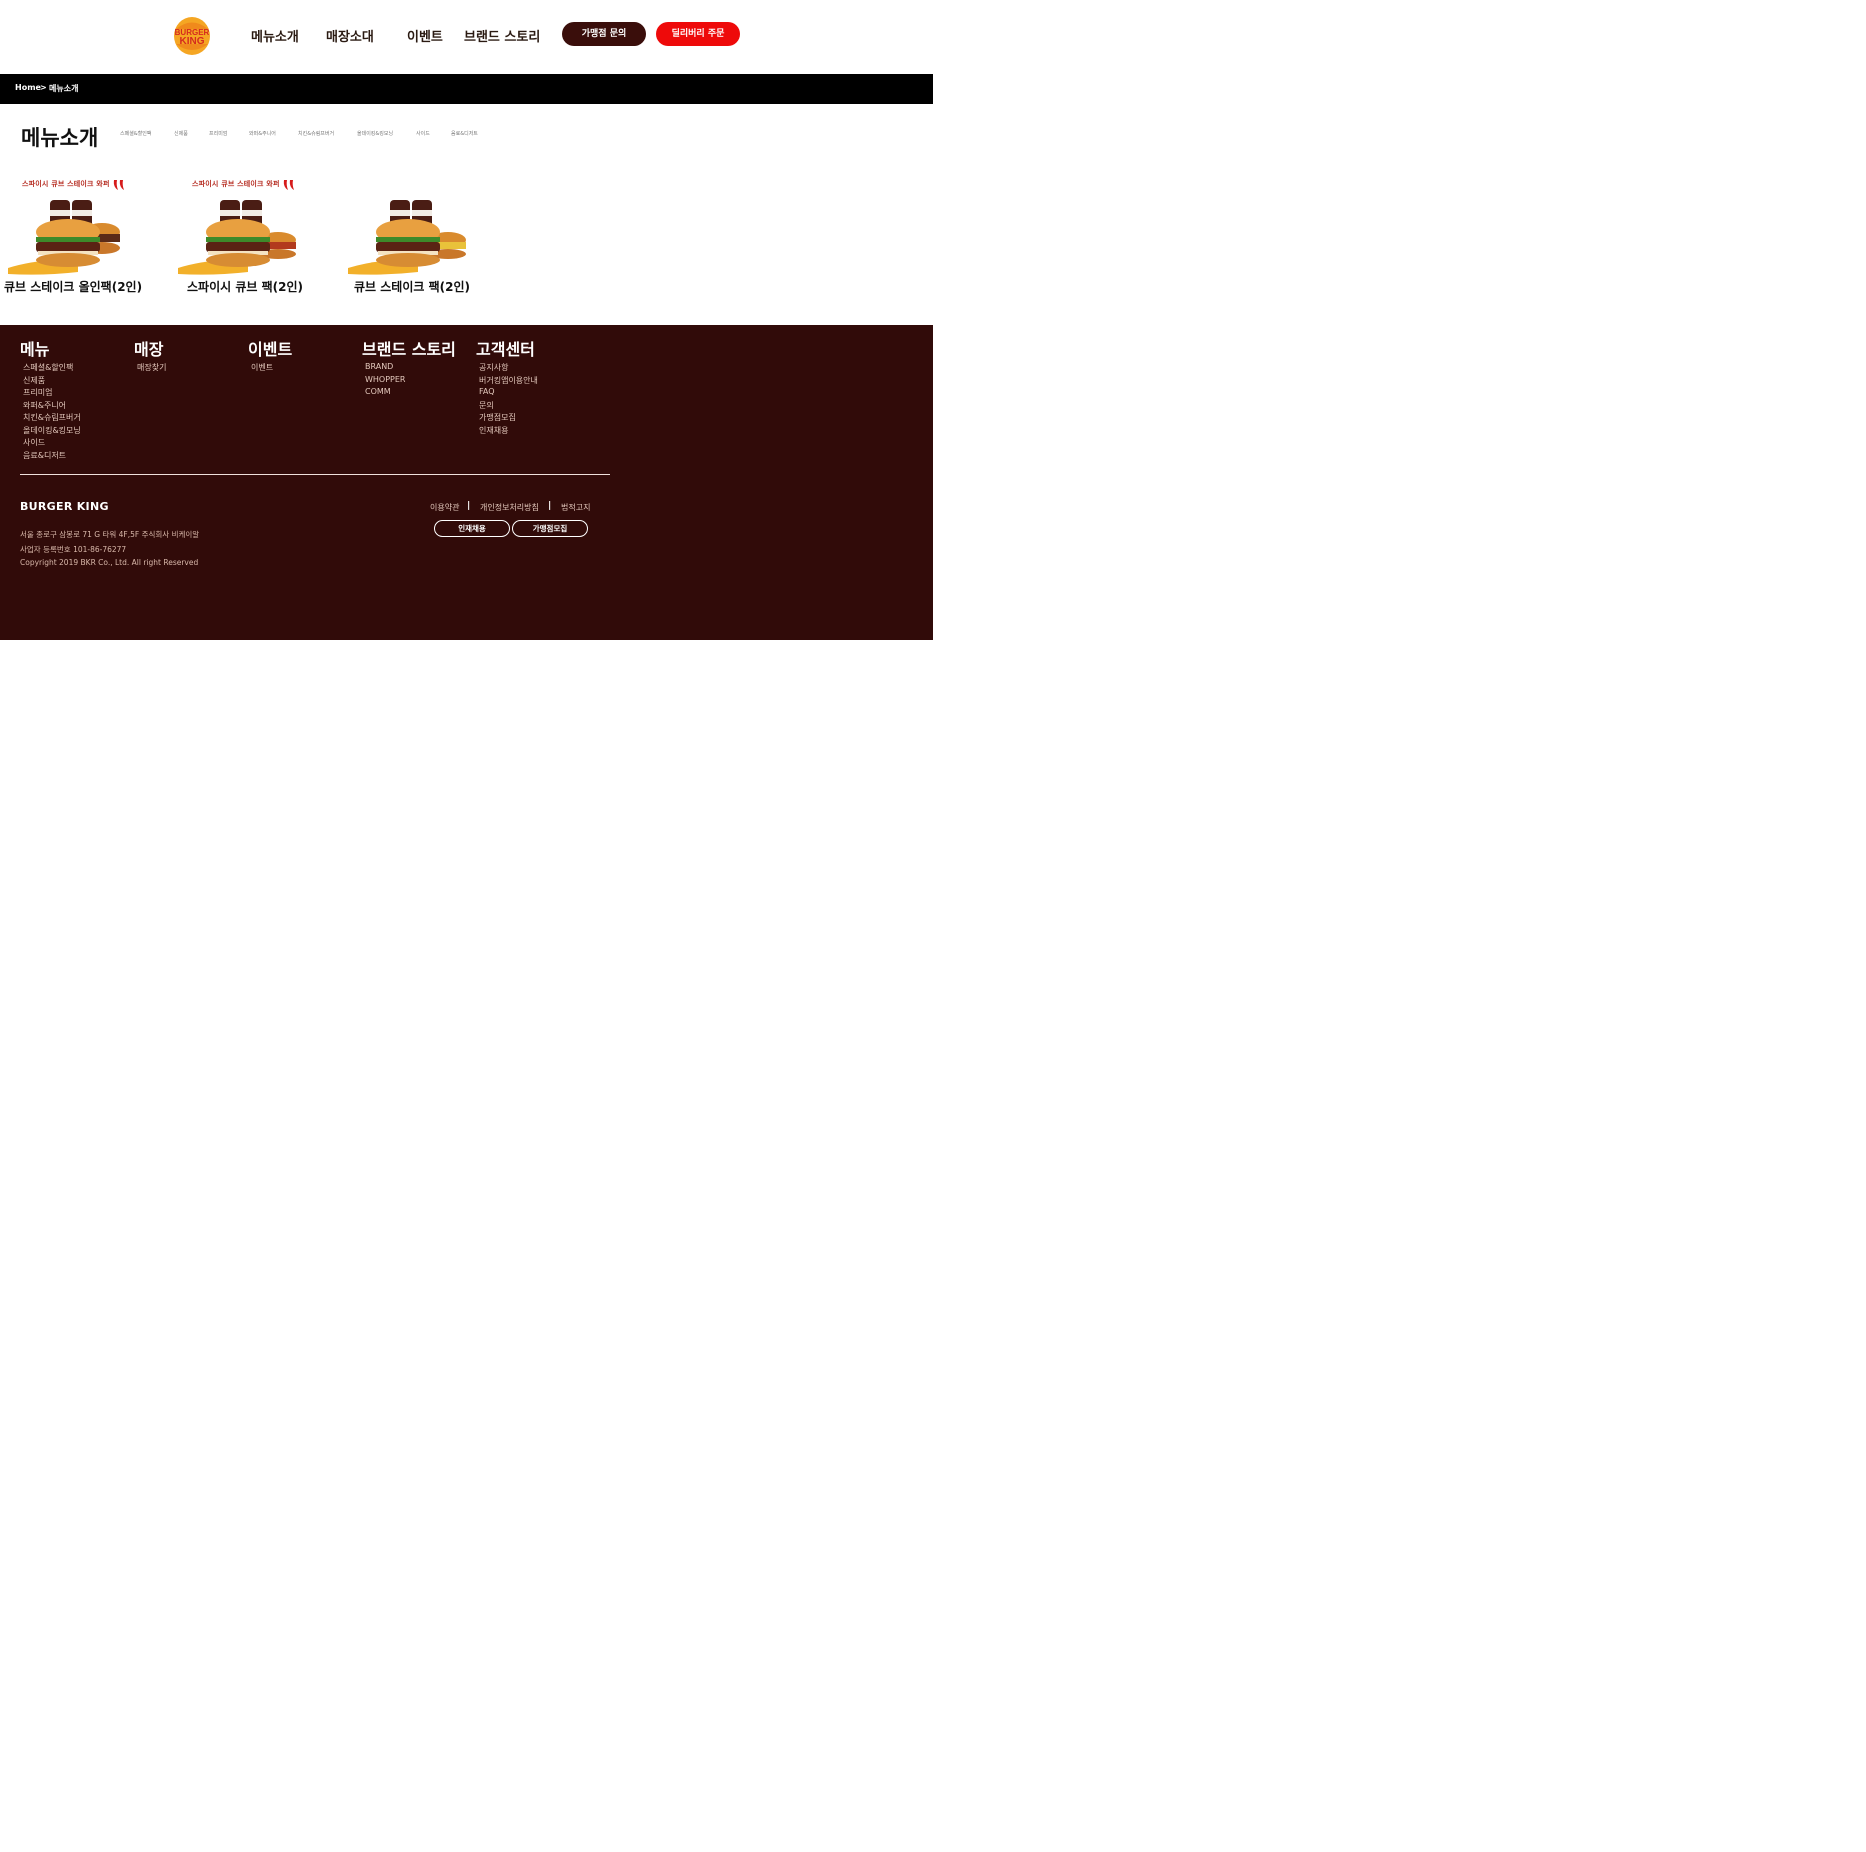  I want to click on footer-link: 올데이킹&킹모닝, so click(52, 430).